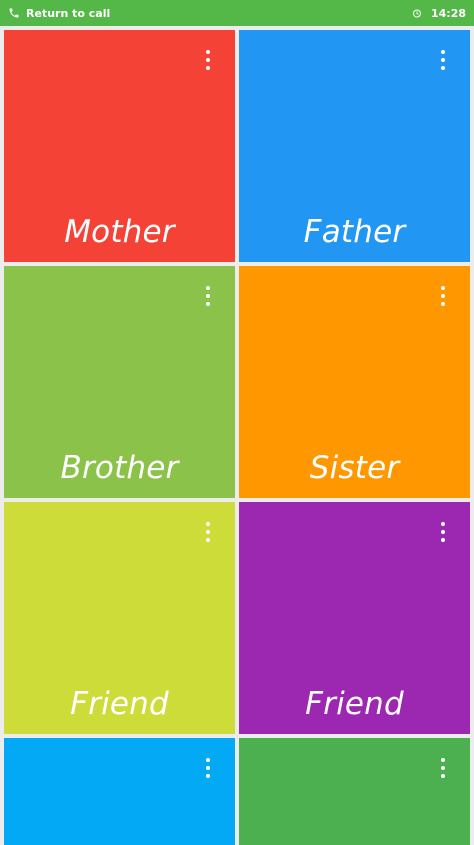  I want to click on contact-tile-friend-2: Friend, so click(354, 618).